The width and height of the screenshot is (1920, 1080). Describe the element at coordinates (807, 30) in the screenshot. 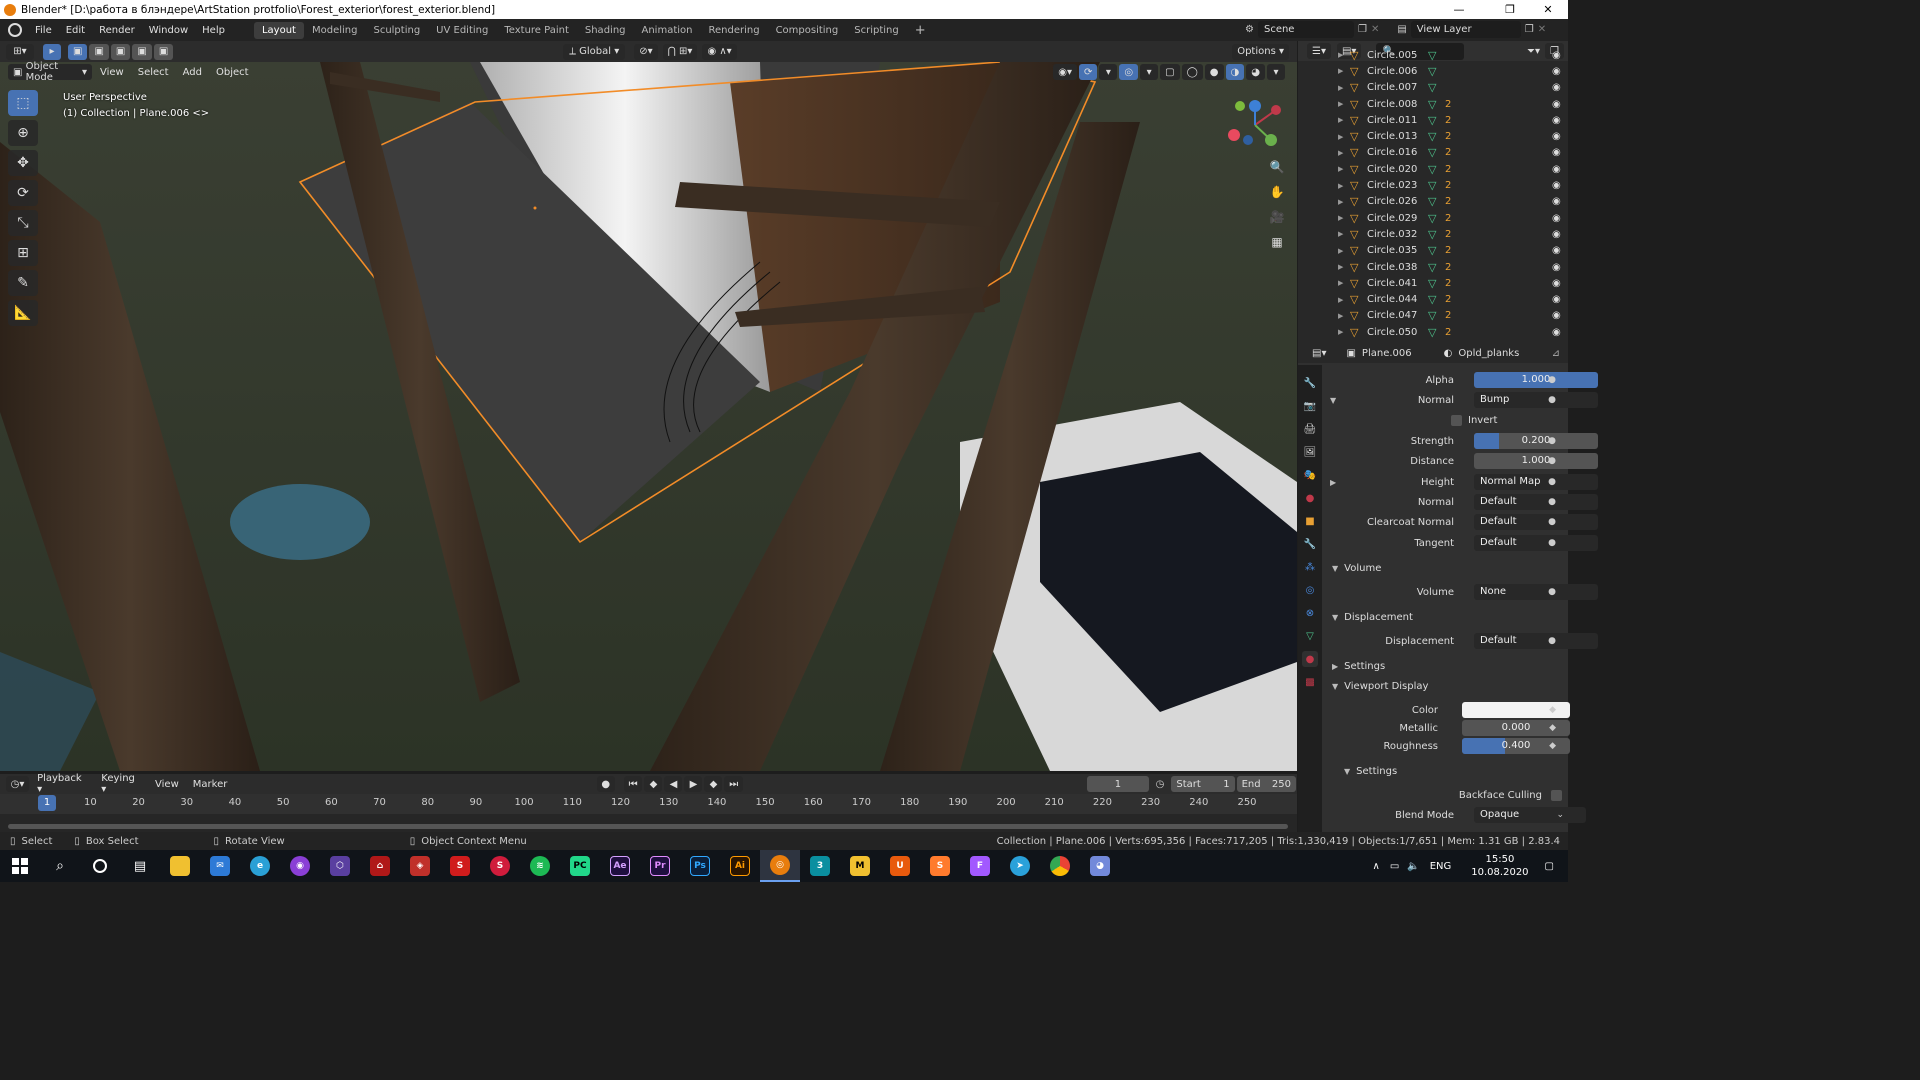

I see `tab-compositing: Compositing` at that location.